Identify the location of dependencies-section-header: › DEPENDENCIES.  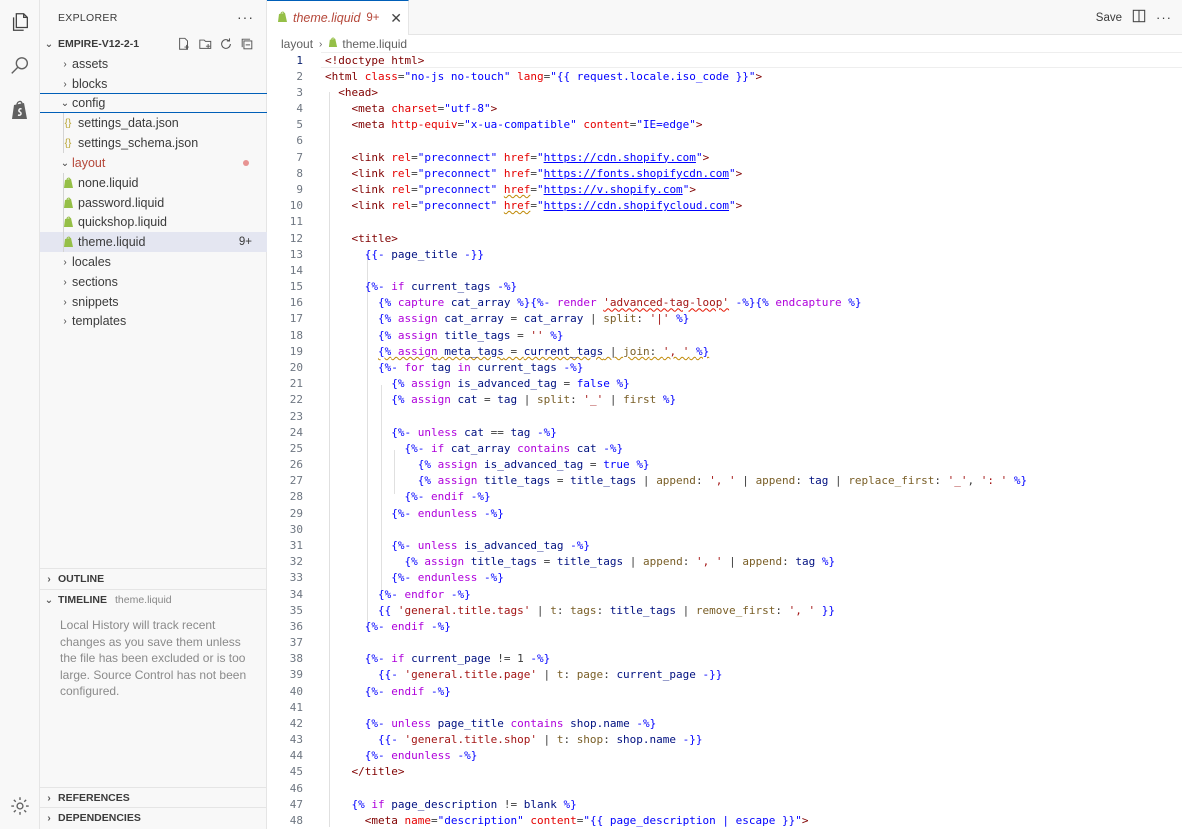
(153, 818).